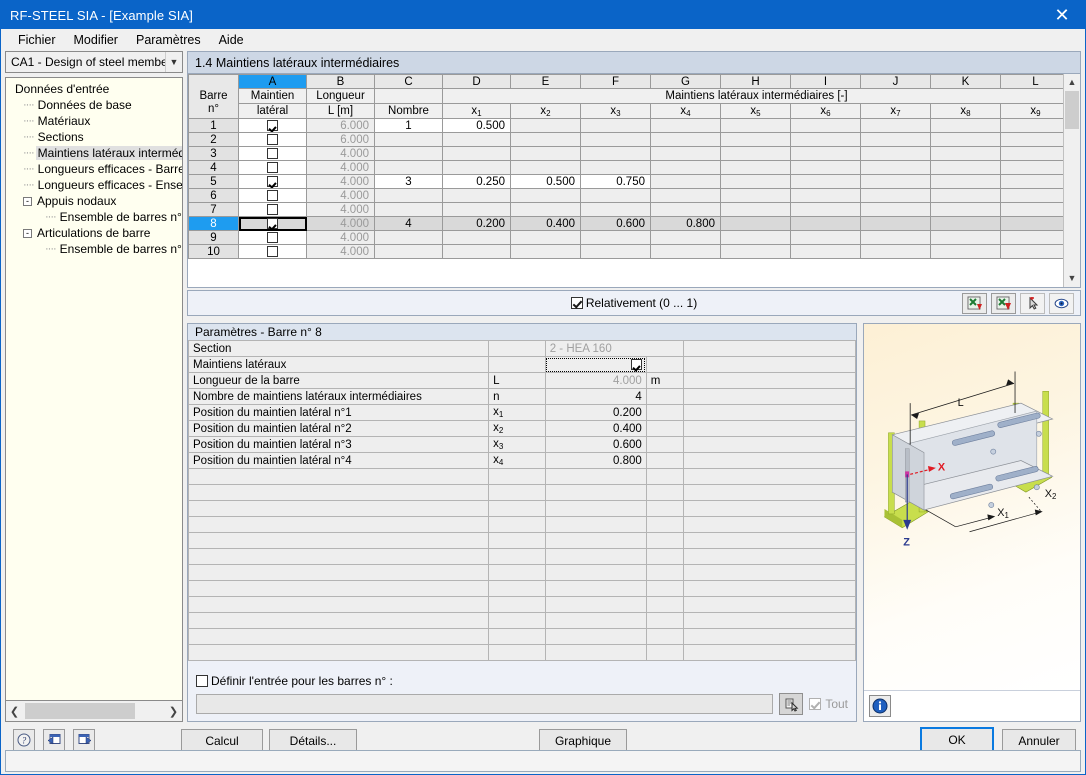 This screenshot has width=1086, height=775. Describe the element at coordinates (84, 740) in the screenshot. I see `next-button` at that location.